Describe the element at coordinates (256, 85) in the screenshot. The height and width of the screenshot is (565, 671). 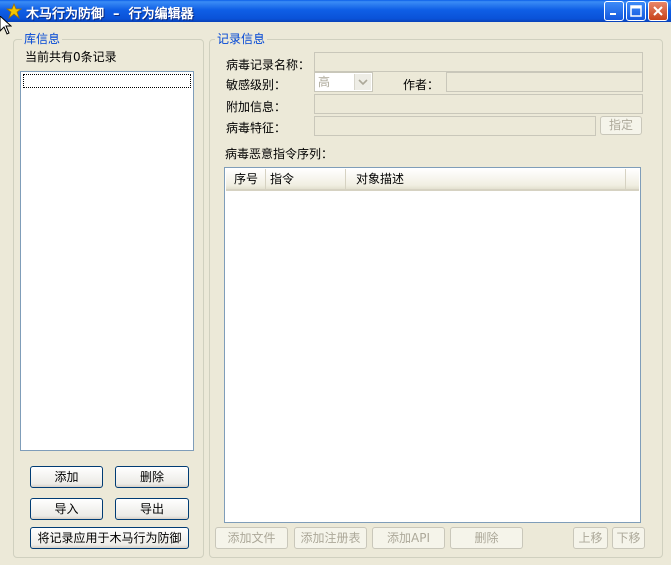
I see `sensitivity-label: 敏感级别：` at that location.